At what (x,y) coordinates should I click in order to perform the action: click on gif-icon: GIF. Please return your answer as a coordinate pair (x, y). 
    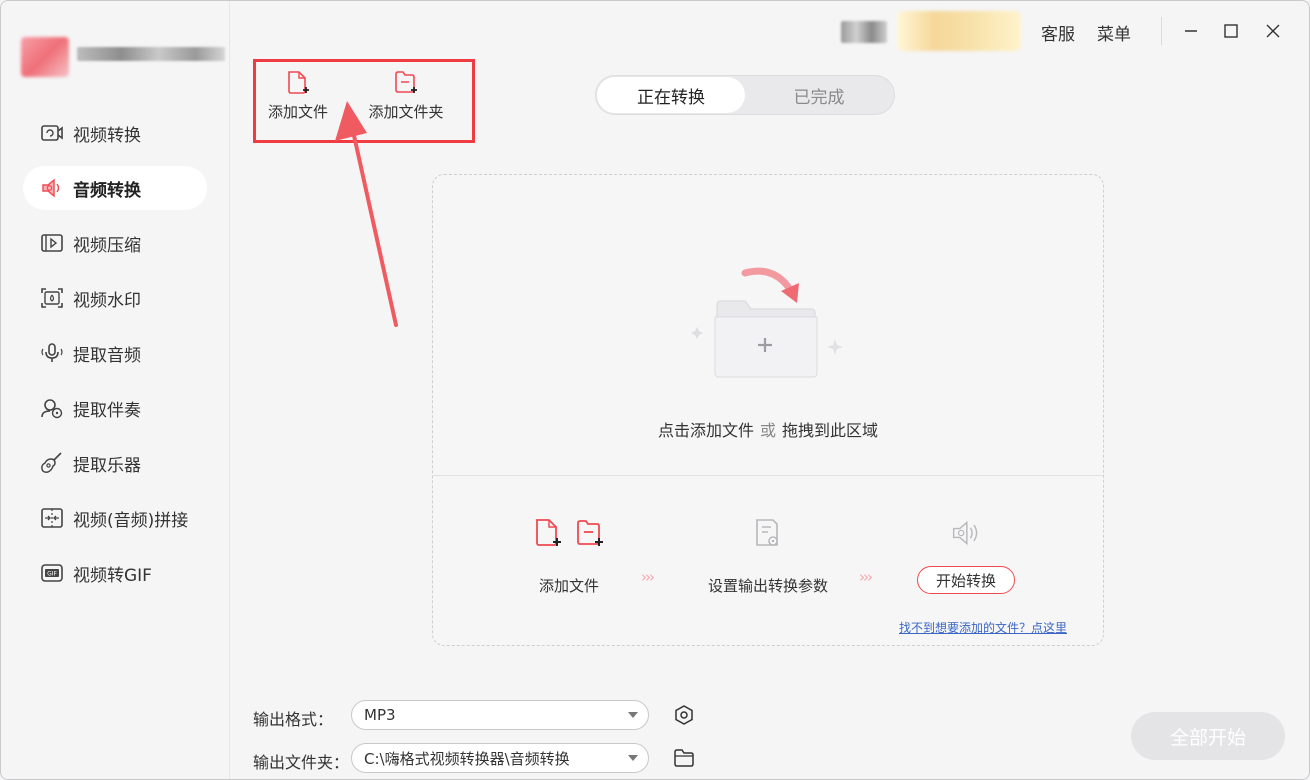
    Looking at the image, I should click on (52, 573).